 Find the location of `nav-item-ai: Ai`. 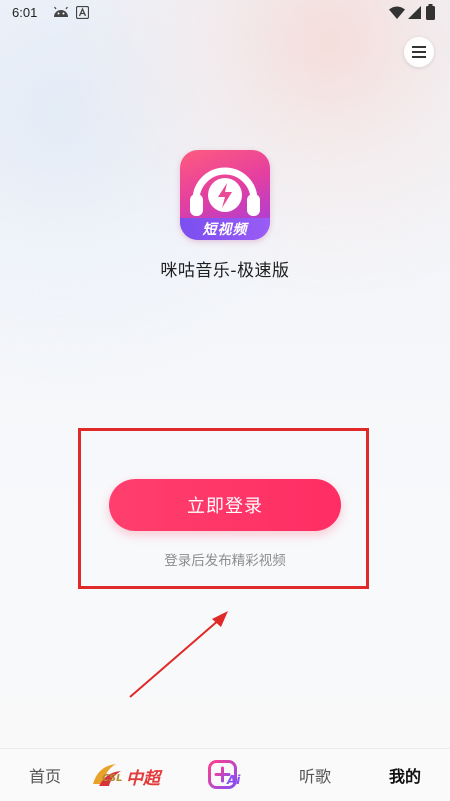

nav-item-ai: Ai is located at coordinates (226, 775).